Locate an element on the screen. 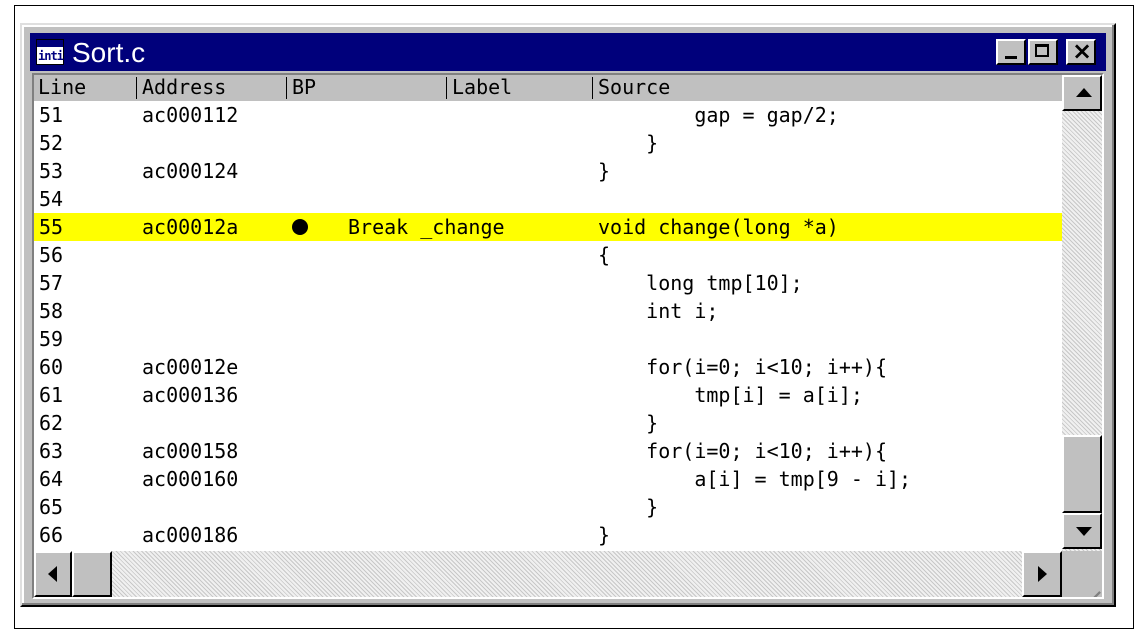 Image resolution: width=1148 pixels, height=634 pixels. source-code: { is located at coordinates (604, 255).